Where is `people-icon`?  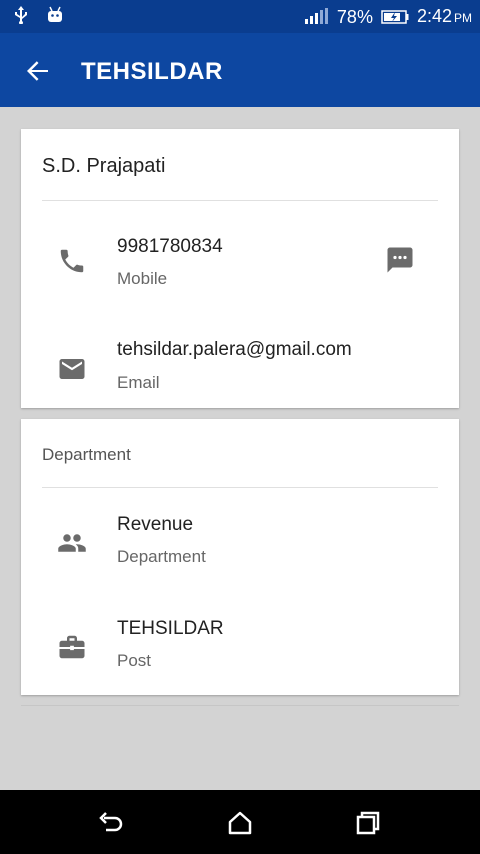
people-icon is located at coordinates (72, 543).